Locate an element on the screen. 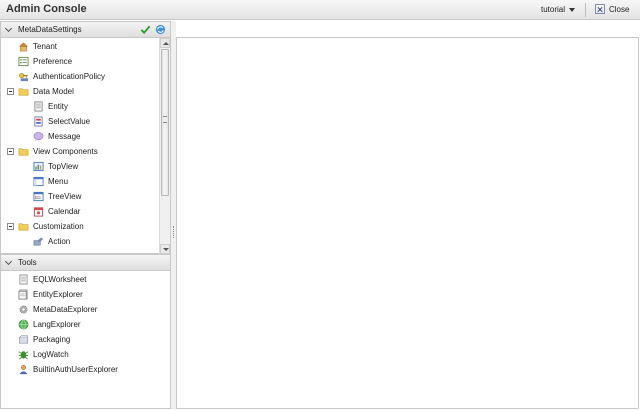 Image resolution: width=640 pixels, height=410 pixels. tree-scrollbar is located at coordinates (164, 146).